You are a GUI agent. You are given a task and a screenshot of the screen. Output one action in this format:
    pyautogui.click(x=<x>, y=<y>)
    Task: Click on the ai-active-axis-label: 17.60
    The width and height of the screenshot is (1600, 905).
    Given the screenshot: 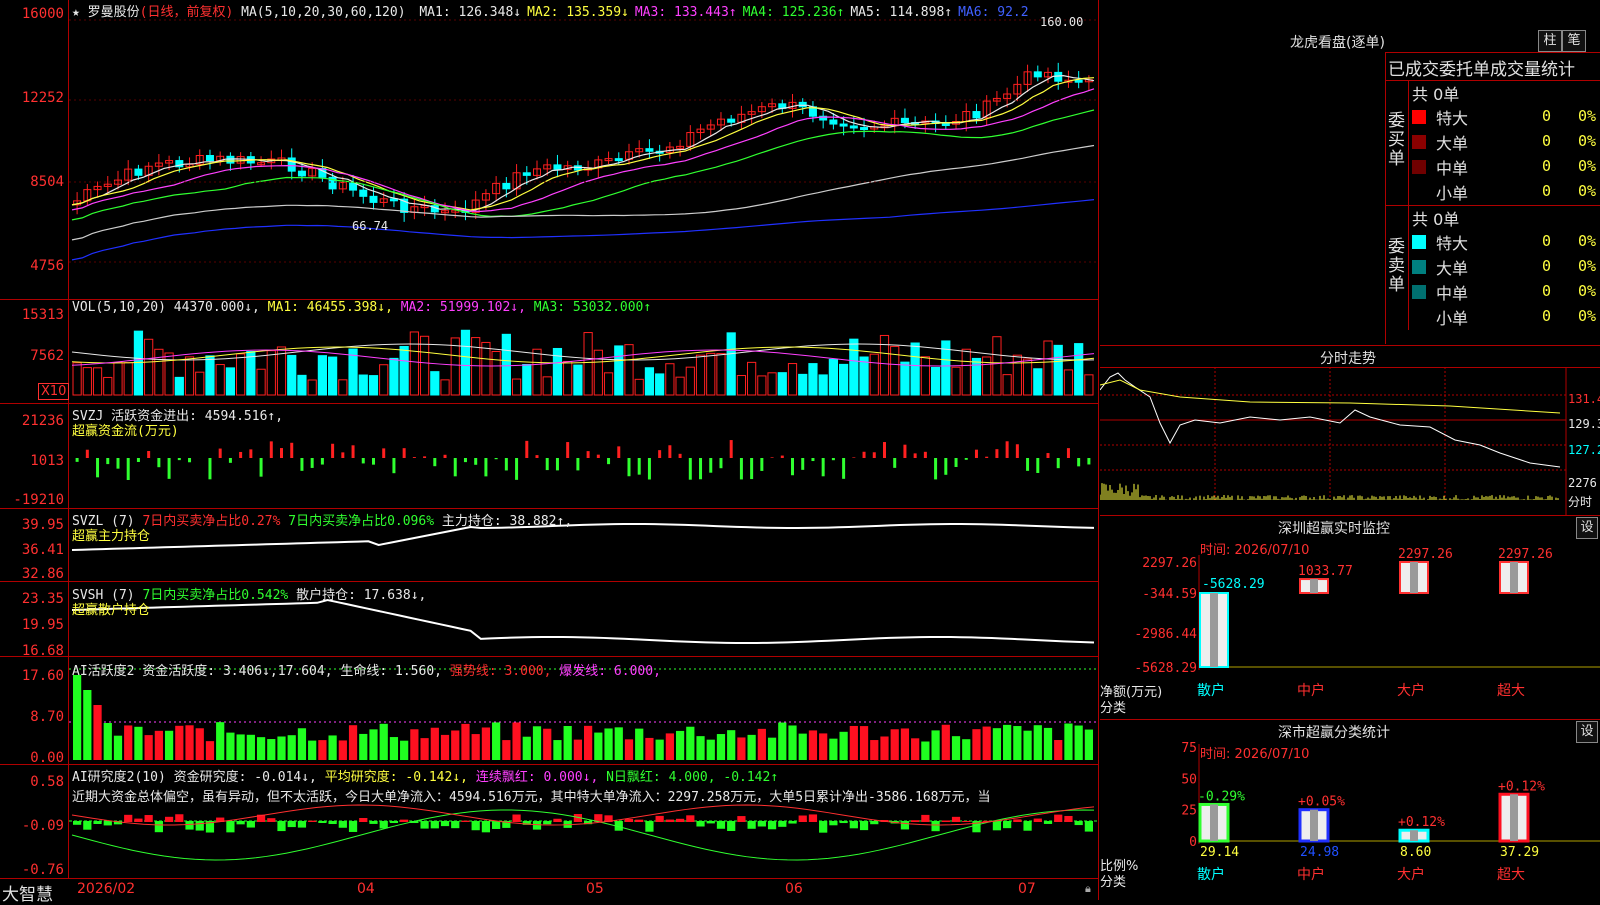 What is the action you would take?
    pyautogui.click(x=42, y=676)
    